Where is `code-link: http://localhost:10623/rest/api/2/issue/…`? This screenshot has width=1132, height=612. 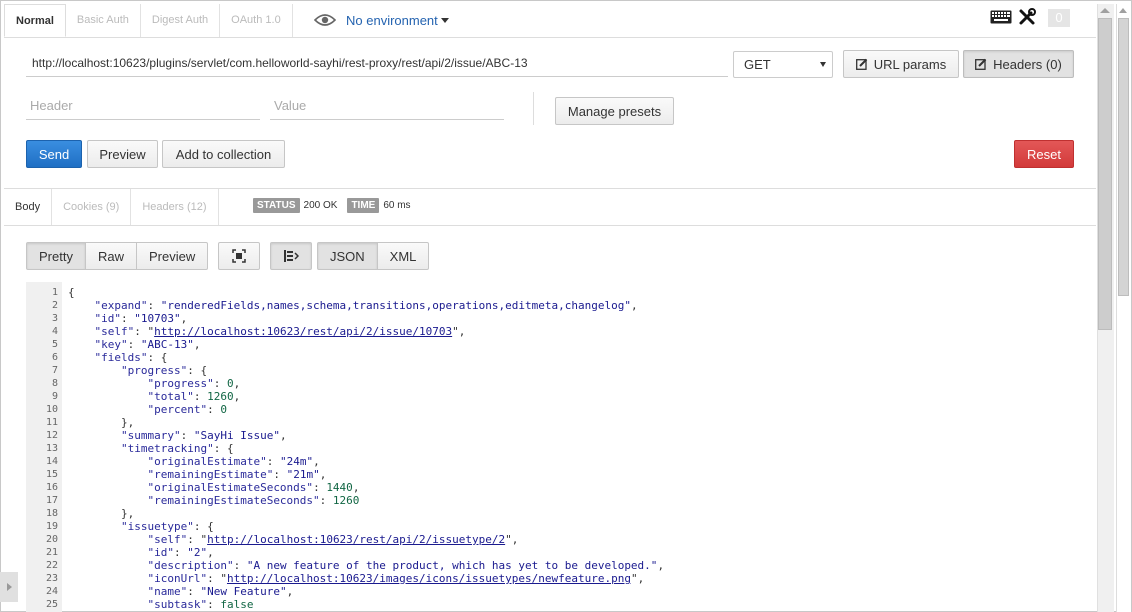 code-link: http://localhost:10623/rest/api/2/issue/… is located at coordinates (303, 331).